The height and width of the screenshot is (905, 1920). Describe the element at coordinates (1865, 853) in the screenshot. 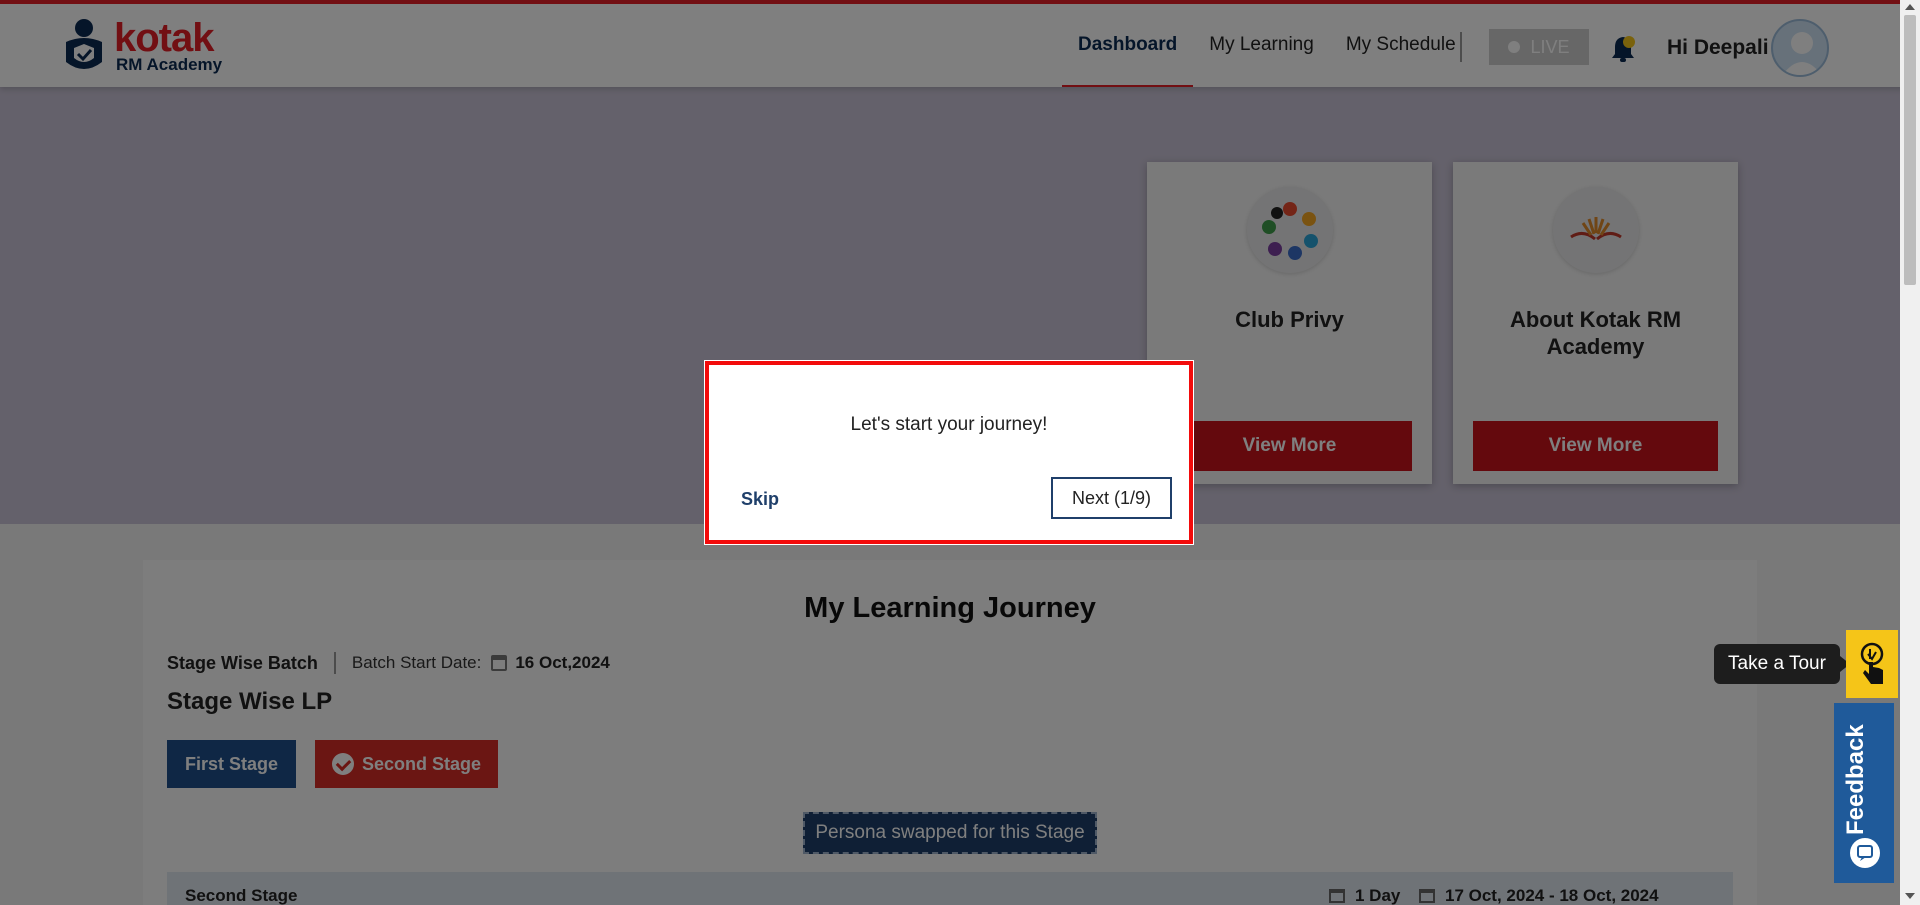

I see `chat-bubble-icon` at that location.